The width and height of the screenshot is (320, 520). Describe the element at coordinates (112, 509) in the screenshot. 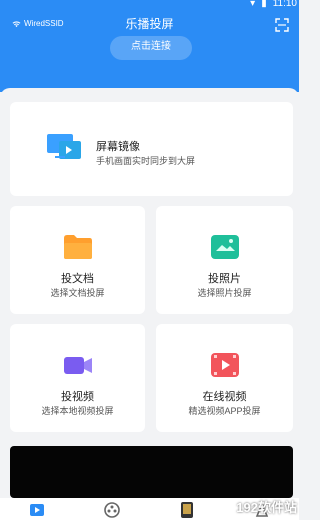

I see `tab-video-reel-icon` at that location.